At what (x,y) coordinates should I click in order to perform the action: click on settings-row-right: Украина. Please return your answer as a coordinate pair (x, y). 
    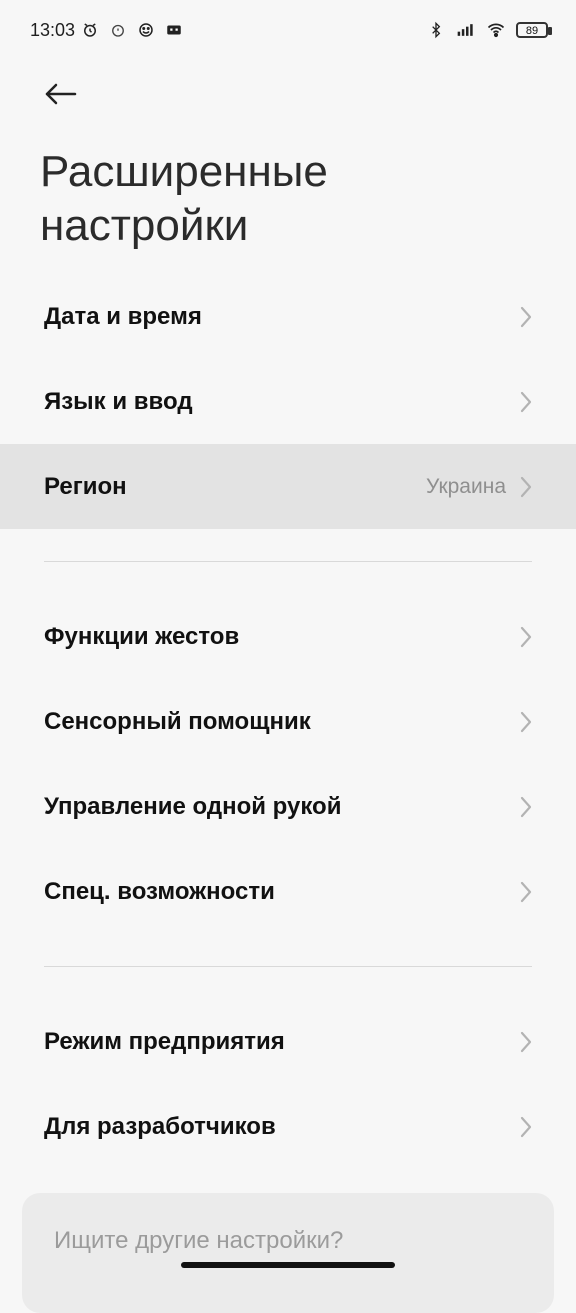
    Looking at the image, I should click on (479, 487).